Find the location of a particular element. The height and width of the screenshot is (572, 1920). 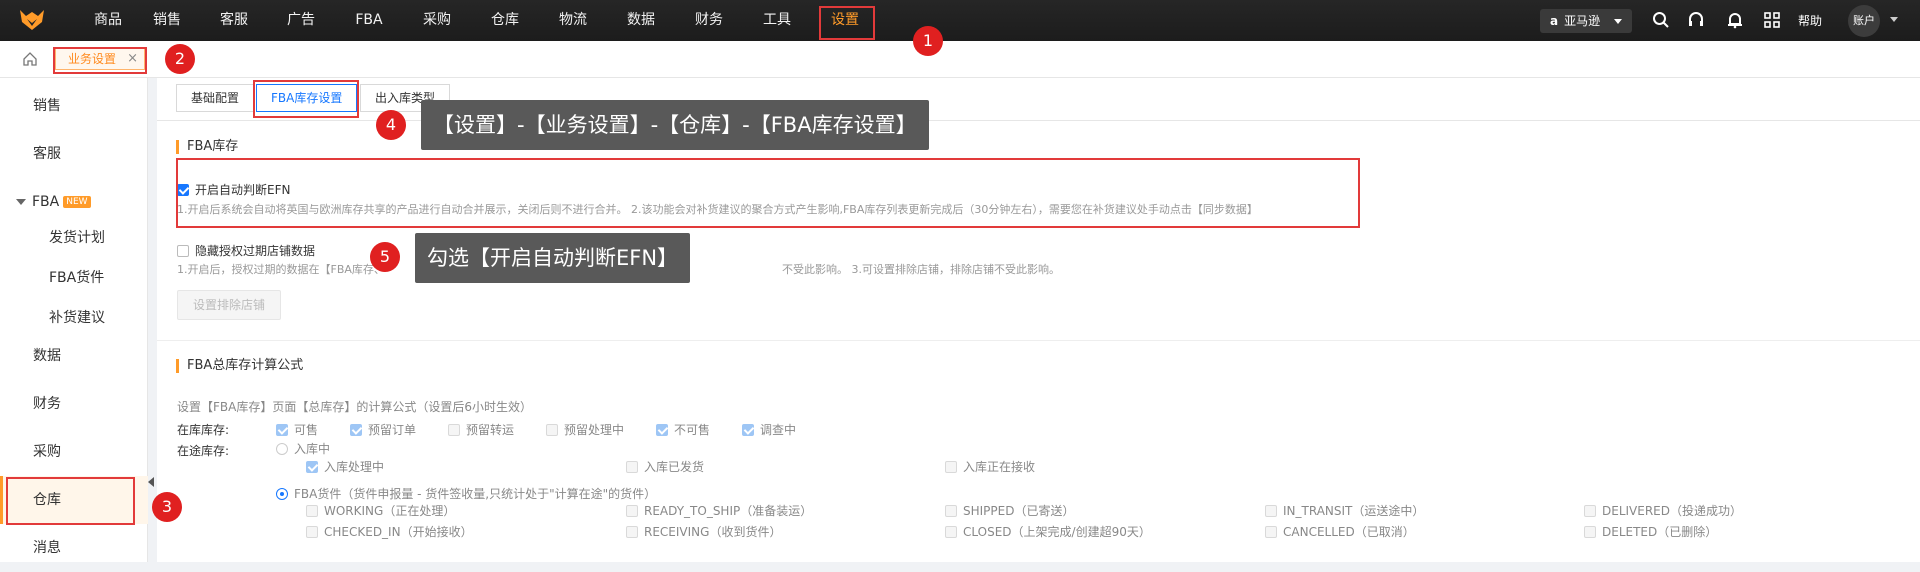

shipment-status-option: CHECKED_IN（开始接收） is located at coordinates (389, 531).